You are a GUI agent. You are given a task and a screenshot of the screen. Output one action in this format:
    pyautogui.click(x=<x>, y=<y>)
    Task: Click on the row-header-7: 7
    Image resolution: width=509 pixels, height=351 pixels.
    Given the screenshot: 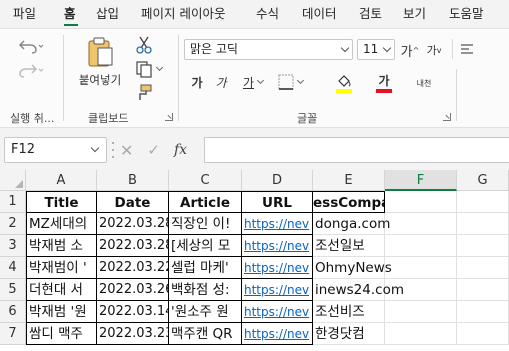 What is the action you would take?
    pyautogui.click(x=13, y=334)
    